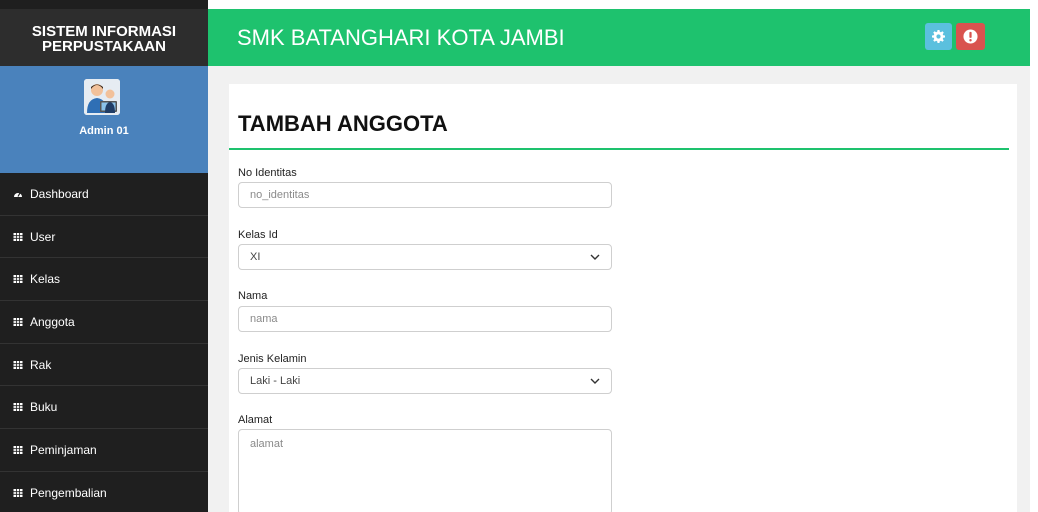  I want to click on user-name: Admin 01, so click(104, 131).